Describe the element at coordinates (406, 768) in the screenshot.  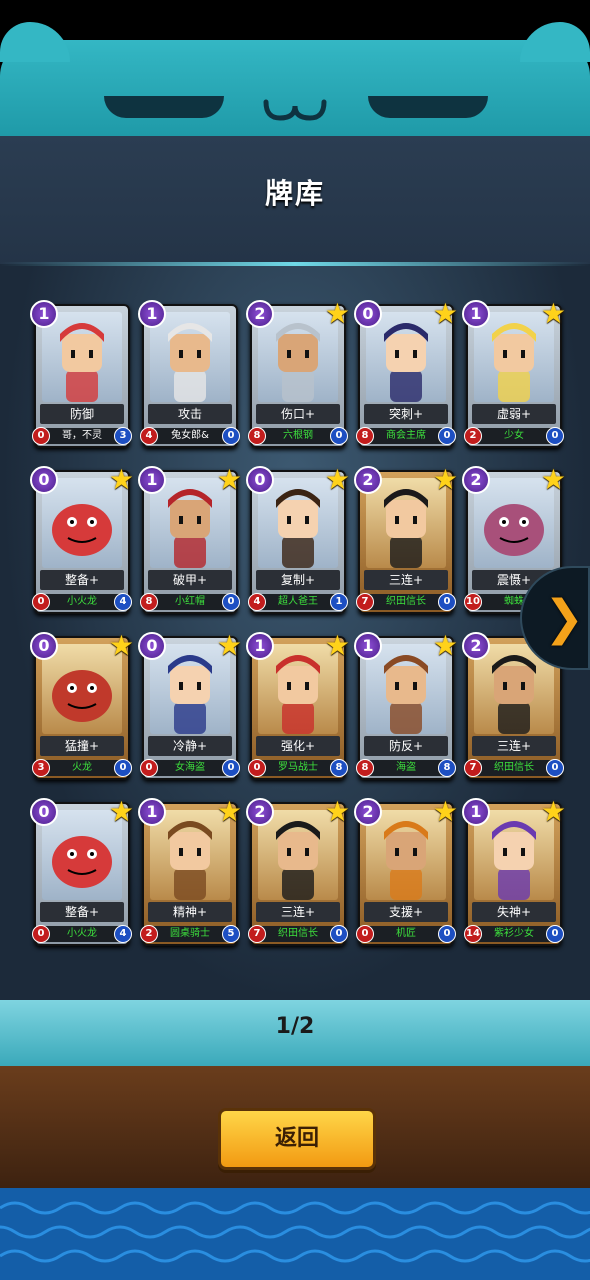
I see `card-hero-name: 海盗` at that location.